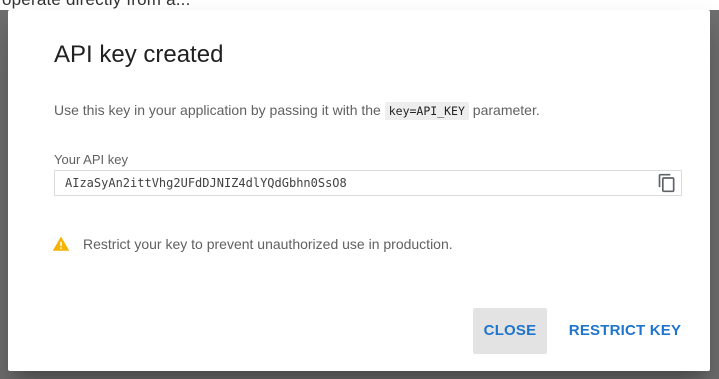  I want to click on description-suffix: parameter., so click(506, 110).